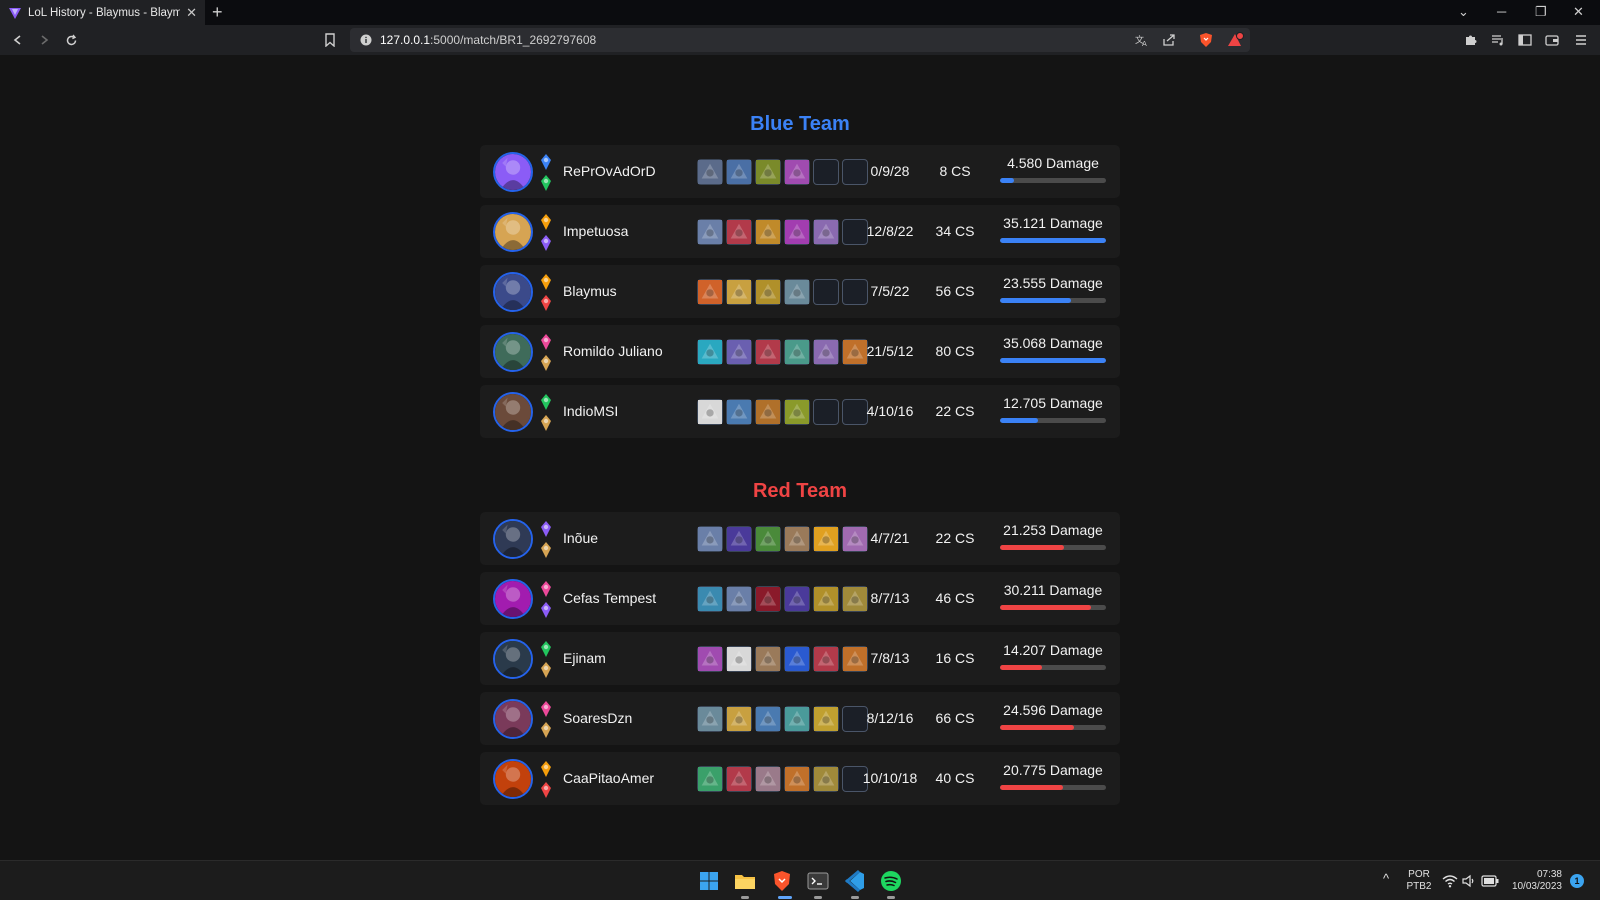  What do you see at coordinates (595, 231) in the screenshot?
I see `player-name: Impetuosa` at bounding box center [595, 231].